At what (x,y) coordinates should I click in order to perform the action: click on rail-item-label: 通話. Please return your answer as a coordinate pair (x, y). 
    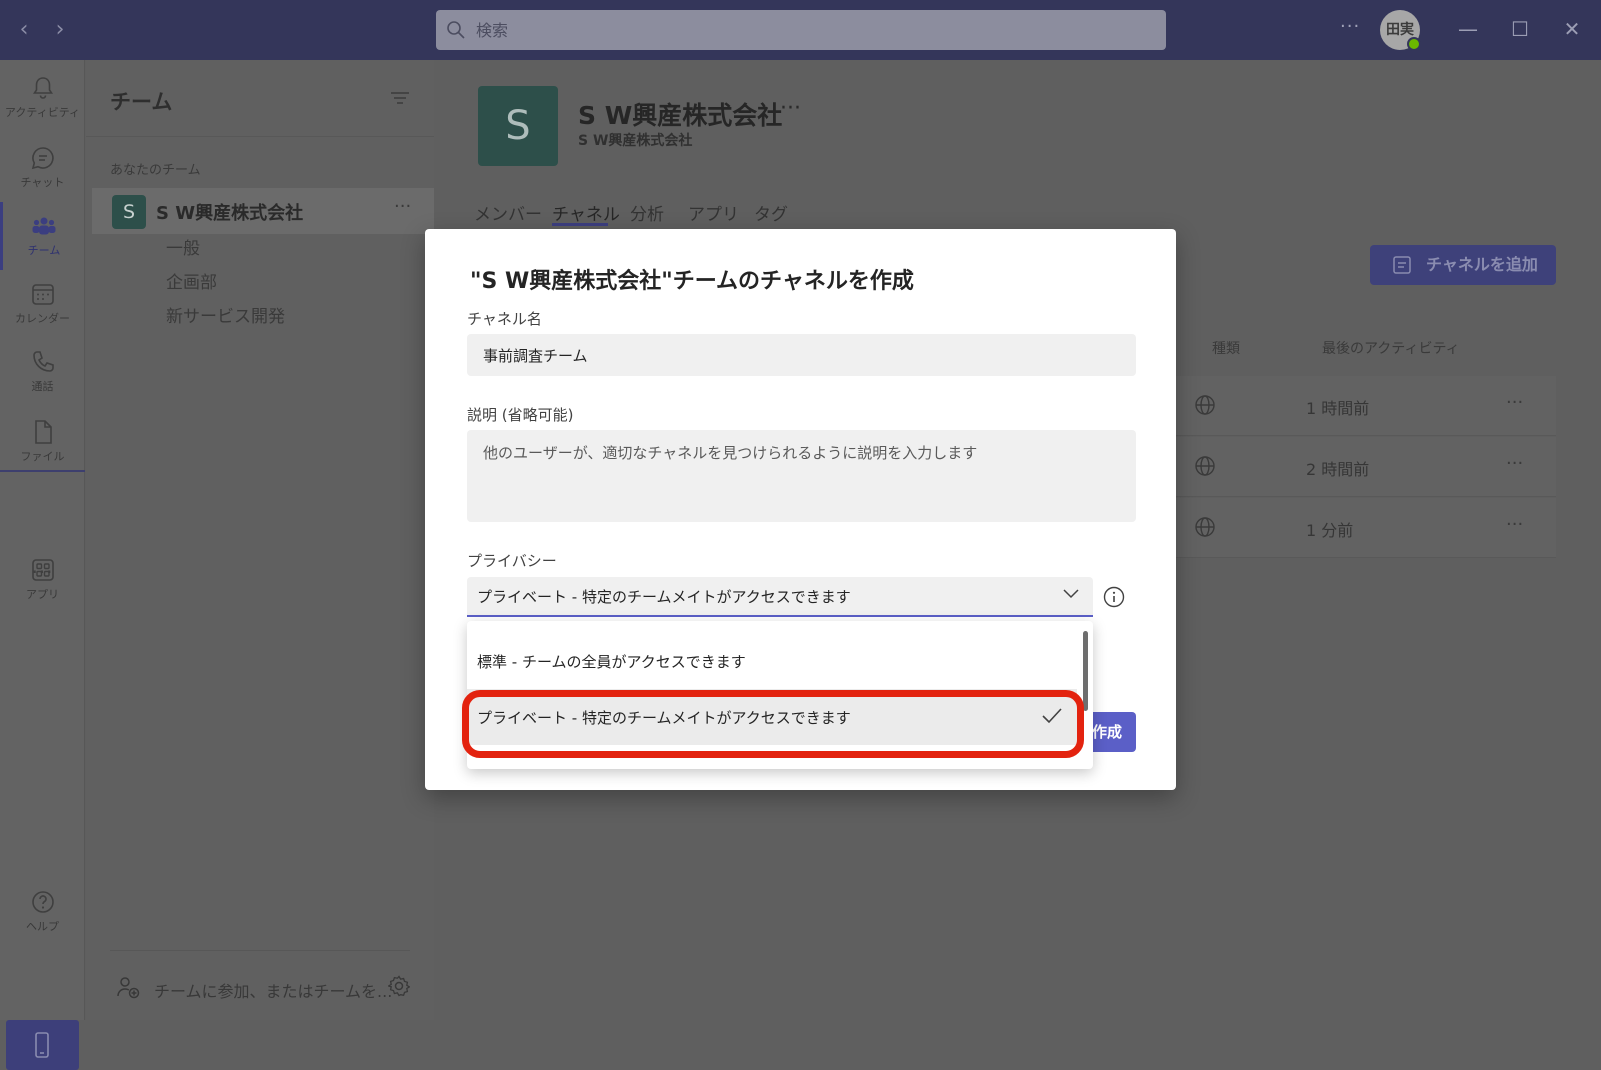
    Looking at the image, I should click on (42, 386).